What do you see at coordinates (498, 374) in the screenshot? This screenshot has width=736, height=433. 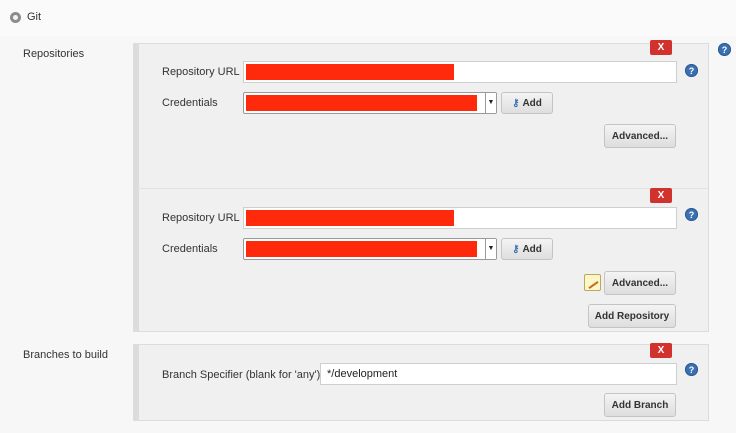 I see `branch-specifier-input: */development` at bounding box center [498, 374].